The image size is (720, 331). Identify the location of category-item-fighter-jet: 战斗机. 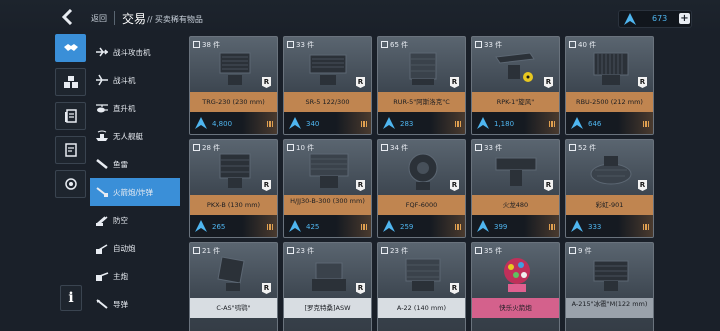
(135, 80).